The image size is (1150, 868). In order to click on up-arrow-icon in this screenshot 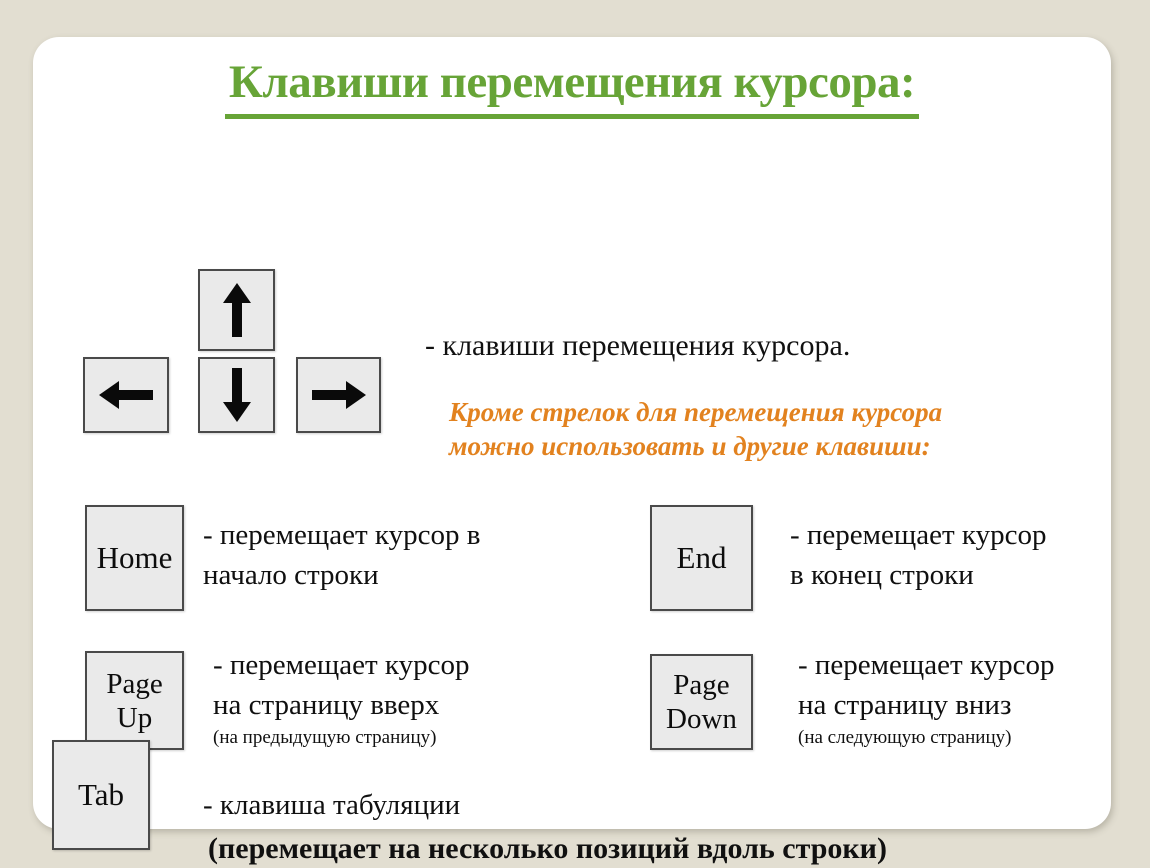, I will do `click(237, 310)`.